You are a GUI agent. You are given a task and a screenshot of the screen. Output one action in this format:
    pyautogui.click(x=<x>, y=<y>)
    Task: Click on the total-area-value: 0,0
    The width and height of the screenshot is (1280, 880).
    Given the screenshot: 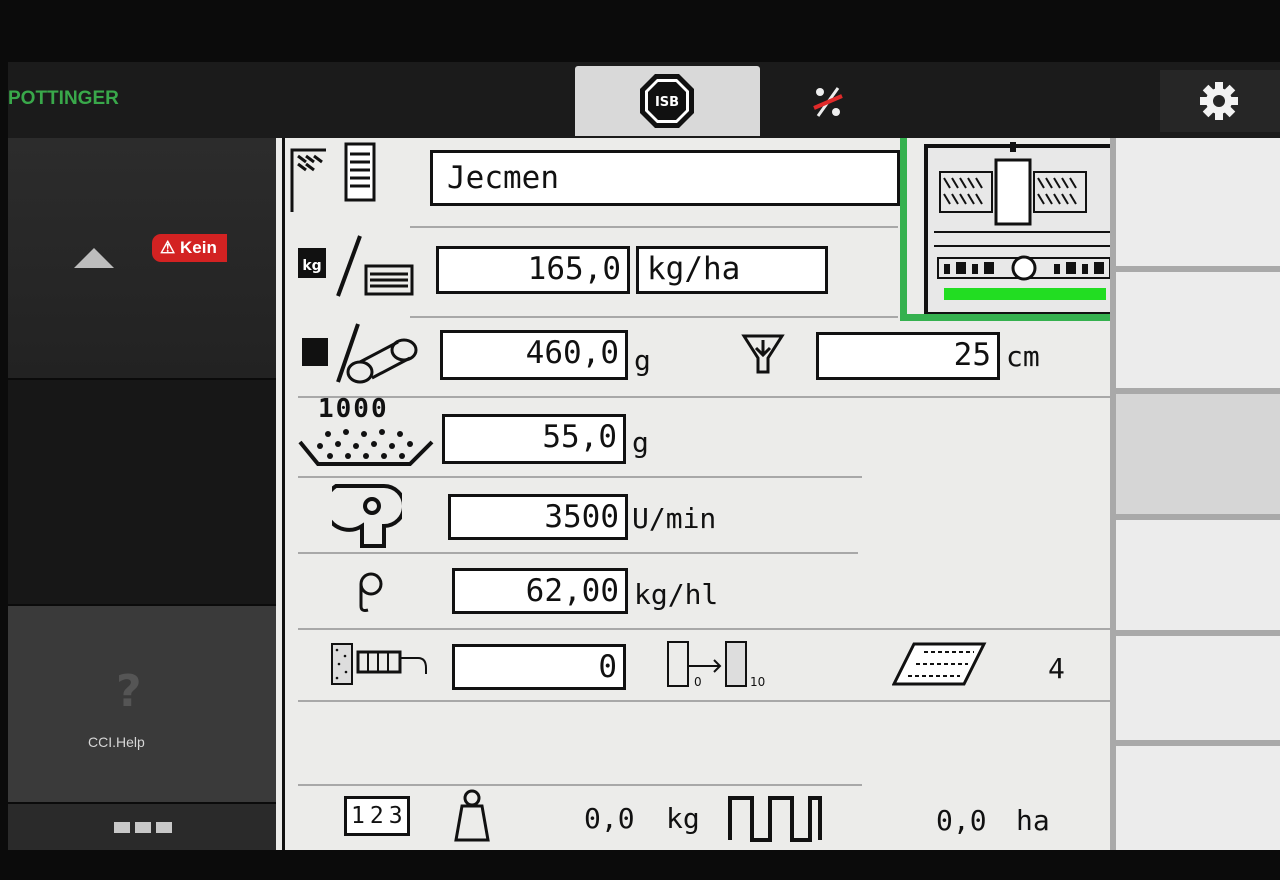 What is the action you would take?
    pyautogui.click(x=961, y=820)
    